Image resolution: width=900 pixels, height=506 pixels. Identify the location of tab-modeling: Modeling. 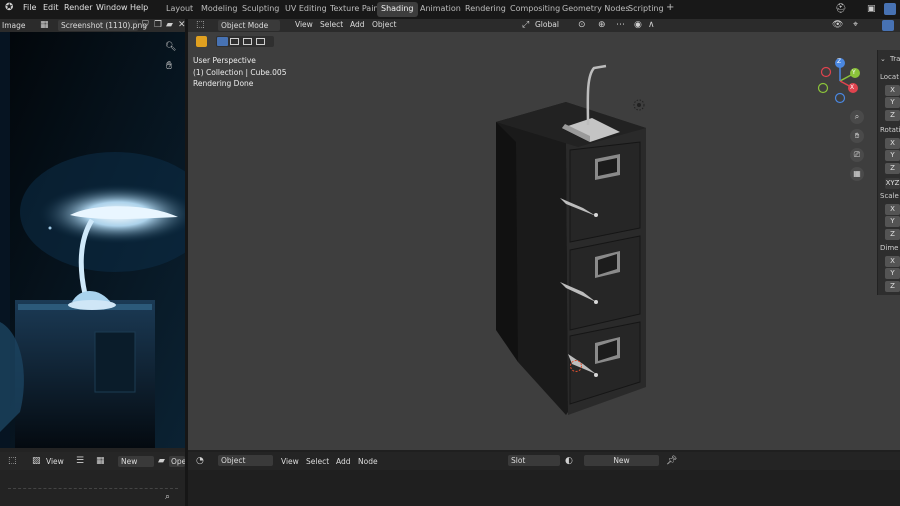
(219, 9).